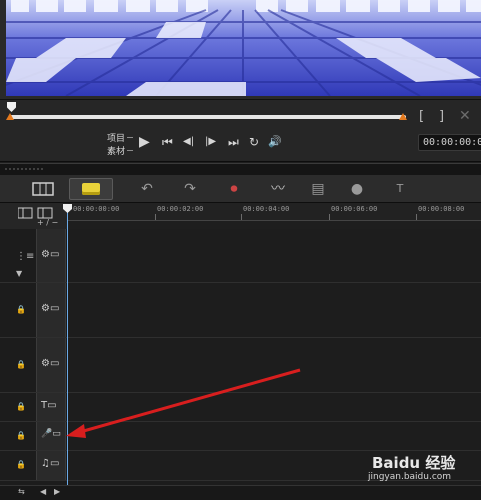 The image size is (481, 500). What do you see at coordinates (188, 142) in the screenshot?
I see `prev-frame-button: ◀|` at bounding box center [188, 142].